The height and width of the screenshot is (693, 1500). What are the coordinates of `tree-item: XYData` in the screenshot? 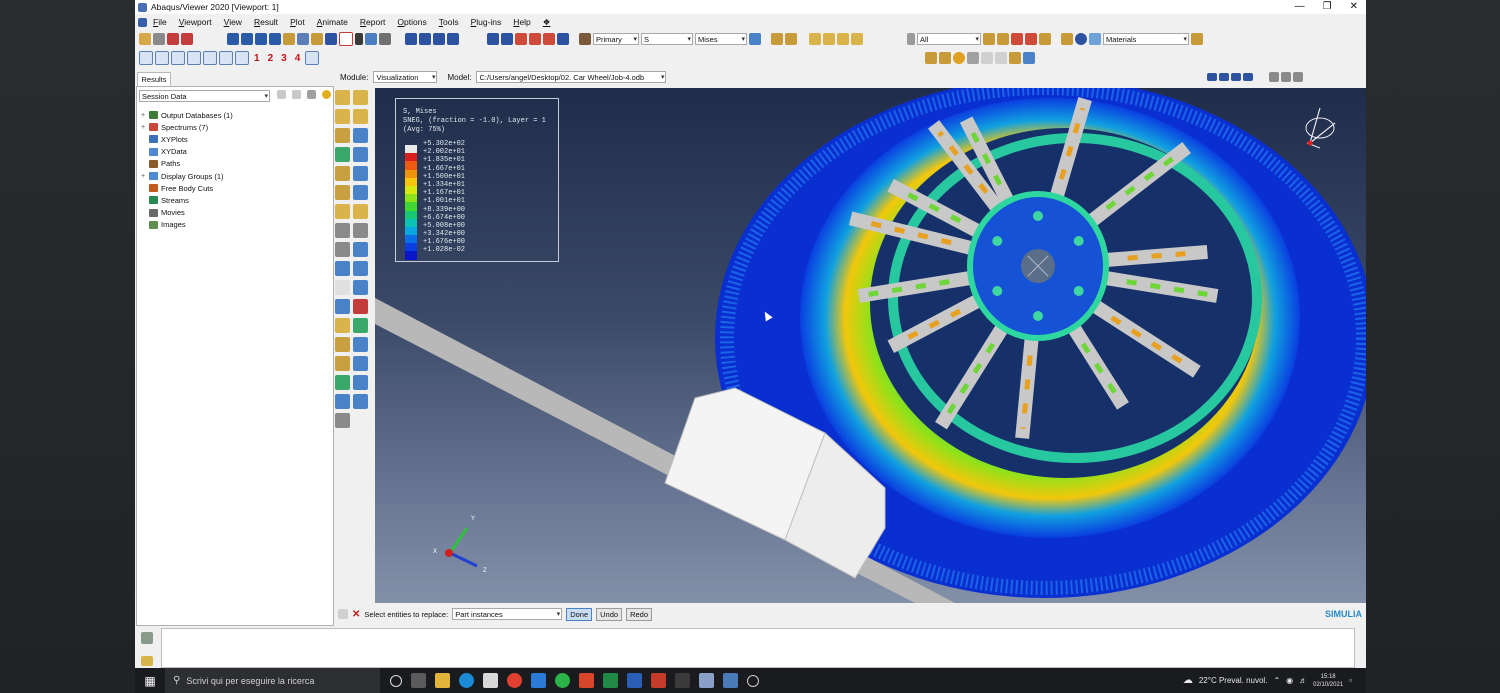 It's located at (187, 152).